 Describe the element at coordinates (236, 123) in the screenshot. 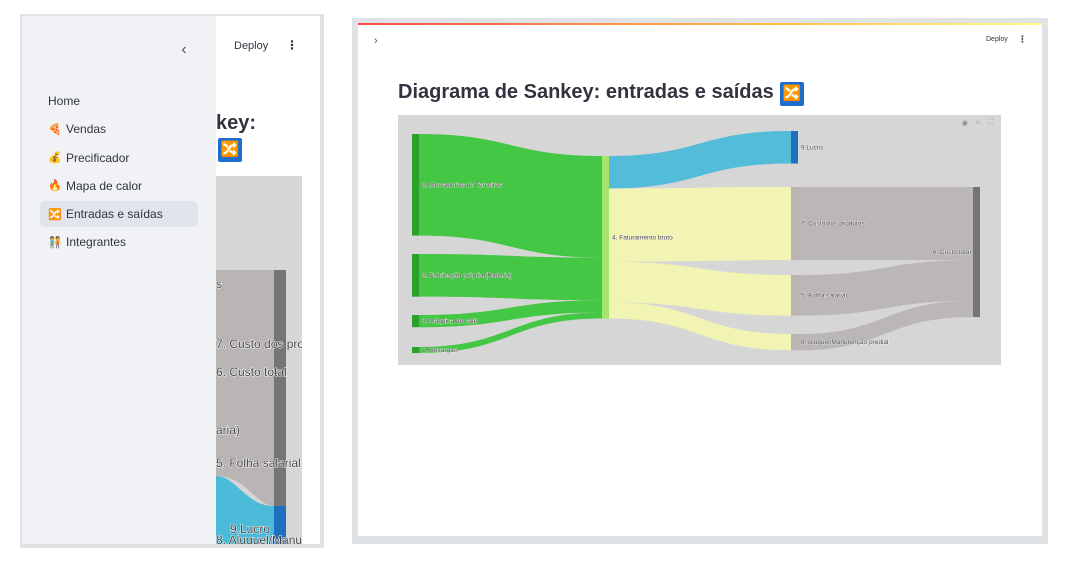

I see `page-title-fragment: key:` at that location.